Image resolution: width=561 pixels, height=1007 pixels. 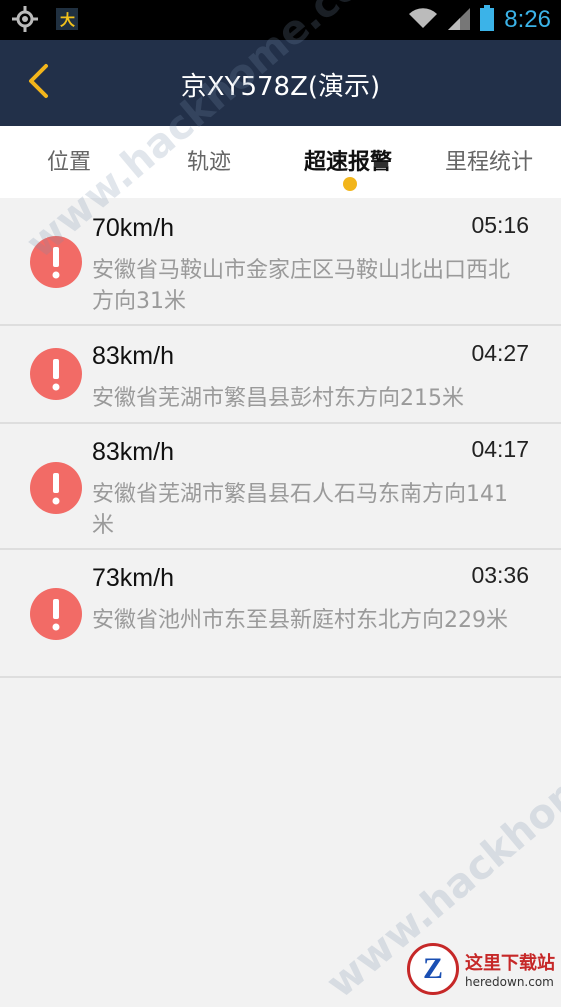 What do you see at coordinates (500, 449) in the screenshot?
I see `alert-time: 04:17` at bounding box center [500, 449].